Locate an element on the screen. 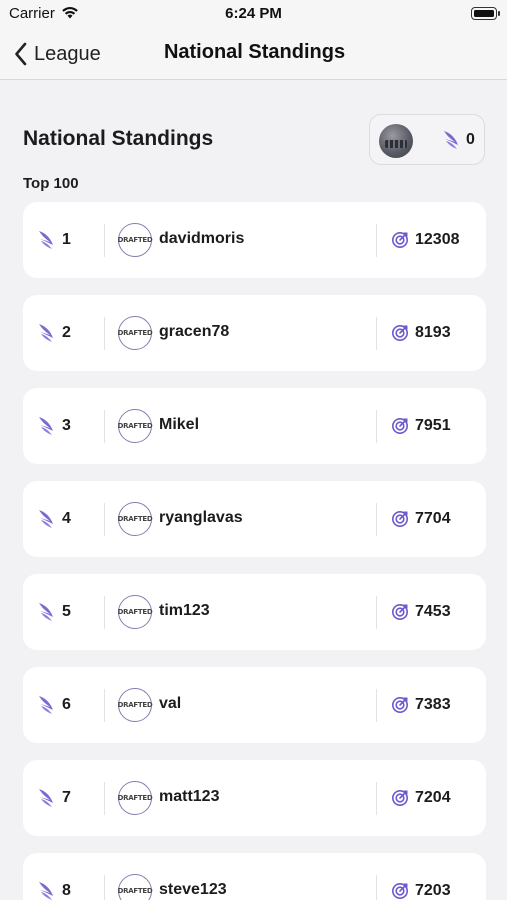 The width and height of the screenshot is (507, 900). player-name: steve123 is located at coordinates (193, 889).